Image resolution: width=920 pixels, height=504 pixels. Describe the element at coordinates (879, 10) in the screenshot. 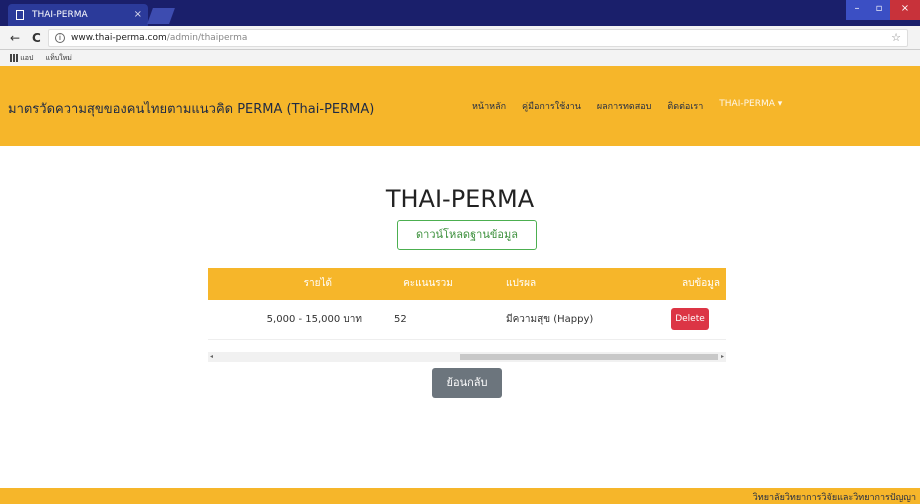

I see `maximize-button: ▫` at that location.